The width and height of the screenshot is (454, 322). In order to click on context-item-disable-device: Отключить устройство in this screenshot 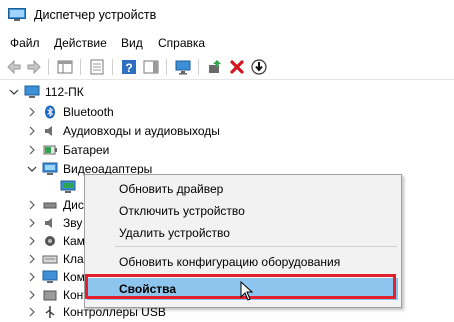, I will do `click(243, 211)`.